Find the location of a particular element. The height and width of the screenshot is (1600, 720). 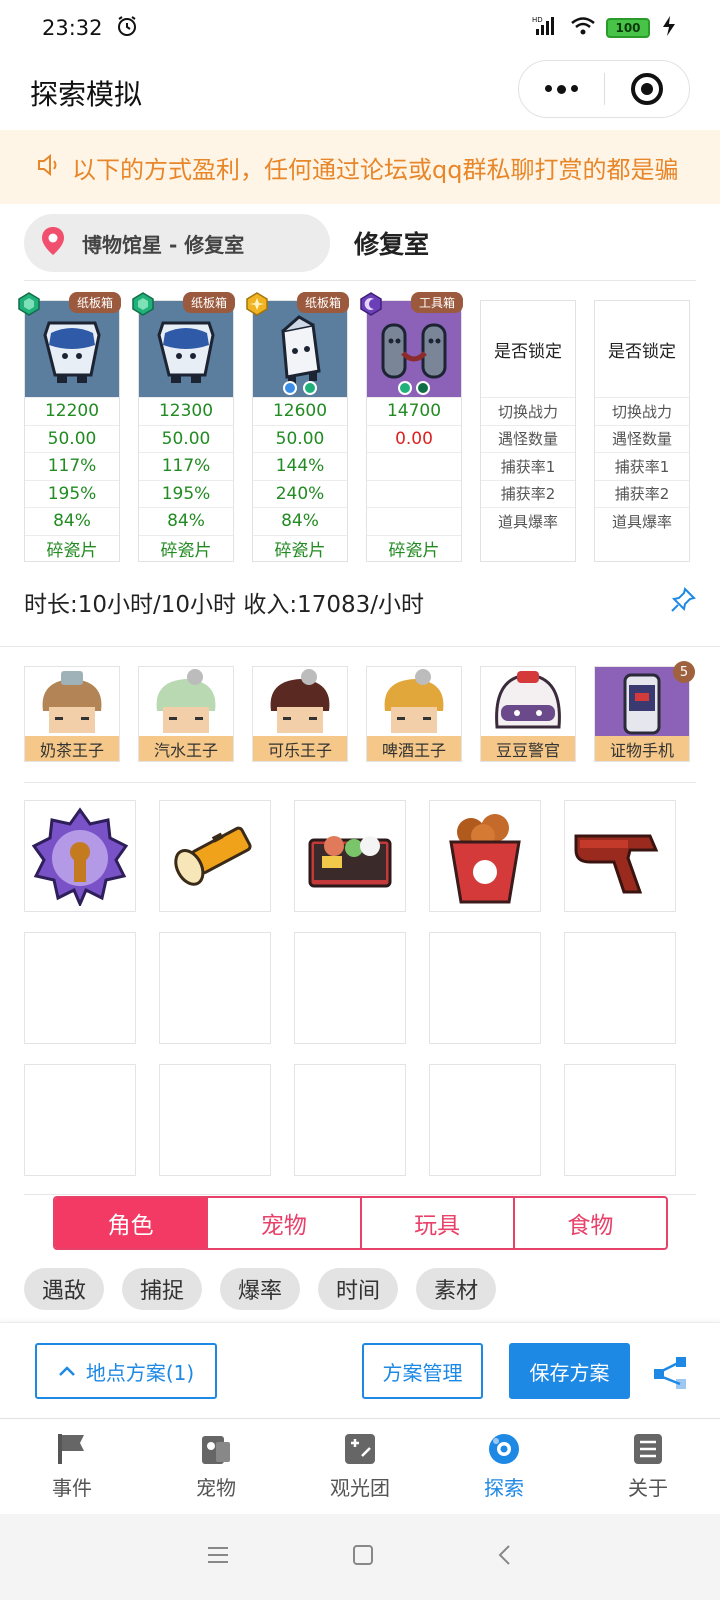

beer-prince-avatar is located at coordinates (414, 701).